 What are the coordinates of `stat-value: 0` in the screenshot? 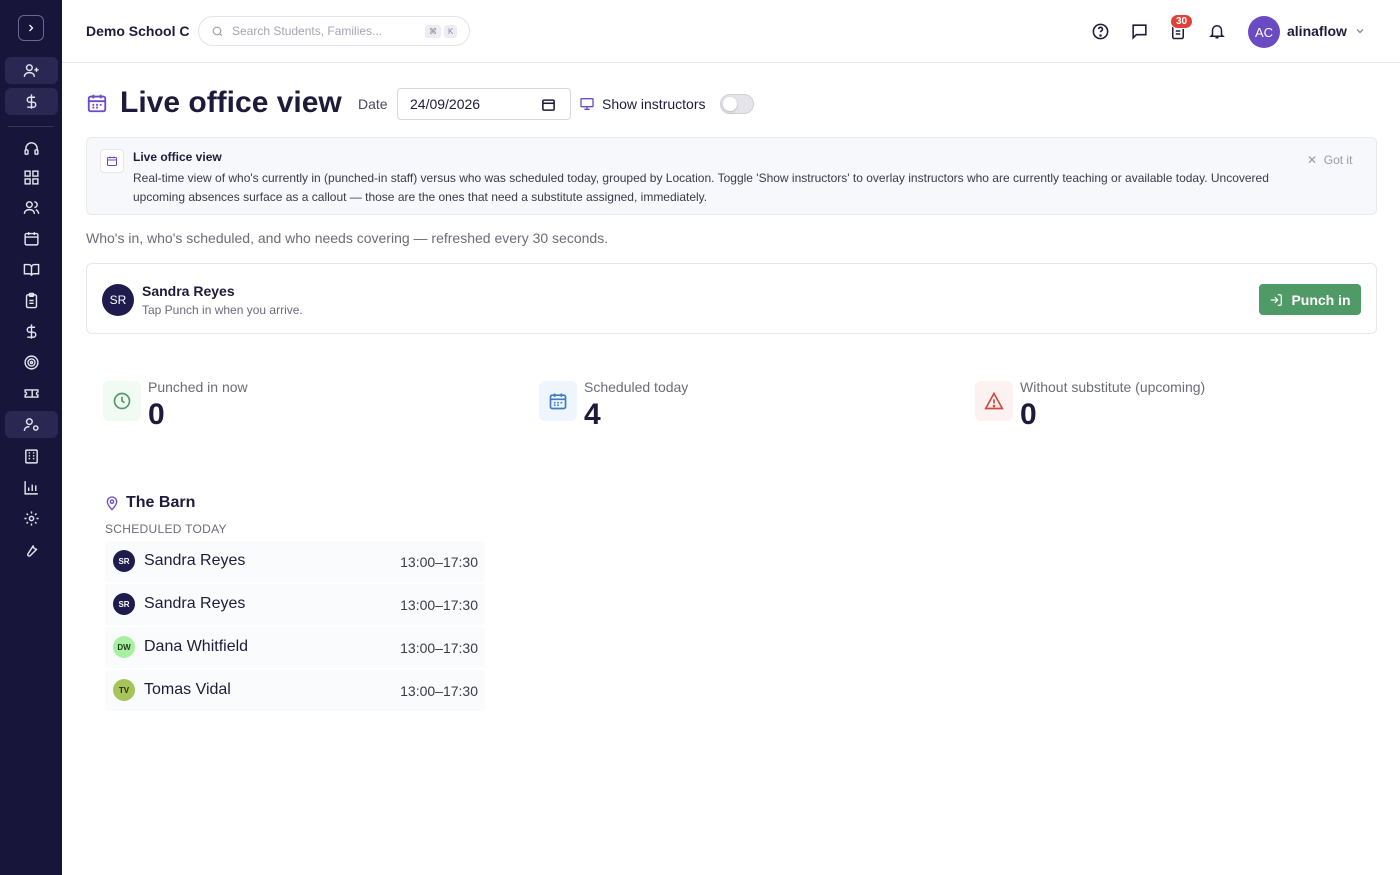 It's located at (1028, 414).